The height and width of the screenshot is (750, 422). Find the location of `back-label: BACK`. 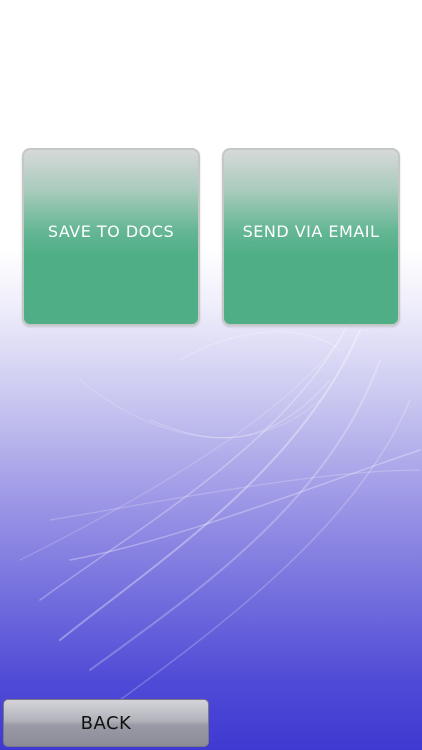

back-label: BACK is located at coordinates (106, 723).